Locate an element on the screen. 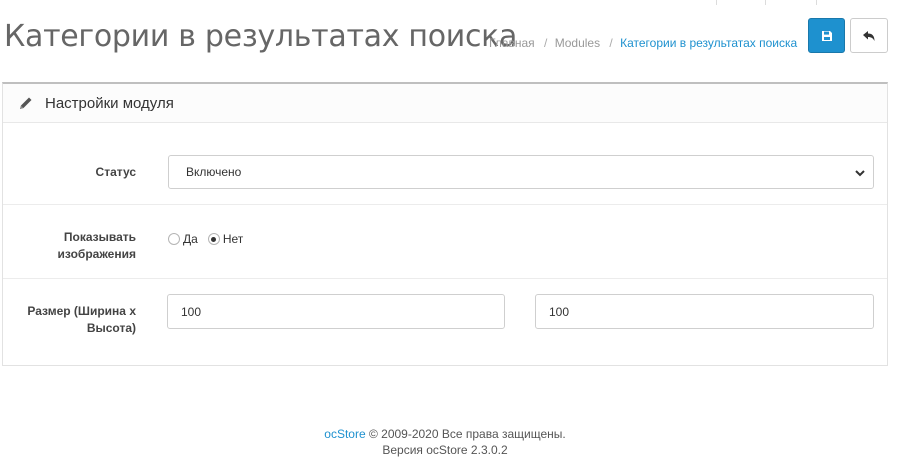 The image size is (898, 473). back-button is located at coordinates (869, 35).